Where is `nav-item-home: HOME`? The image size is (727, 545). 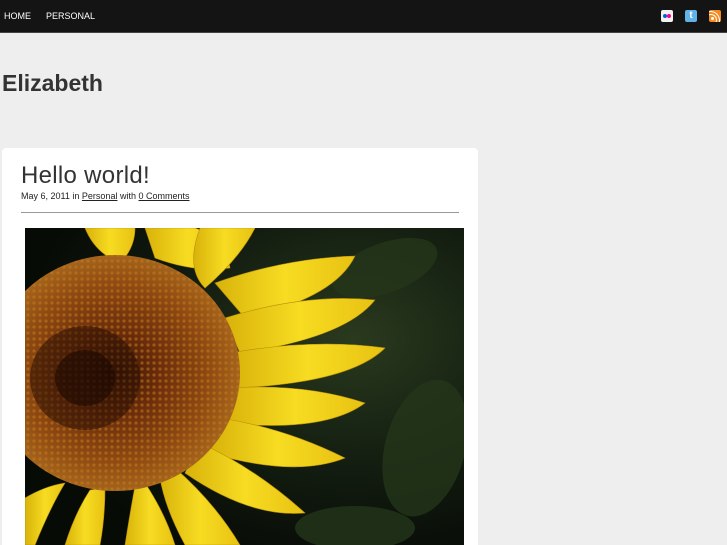
nav-item-home: HOME is located at coordinates (17, 16).